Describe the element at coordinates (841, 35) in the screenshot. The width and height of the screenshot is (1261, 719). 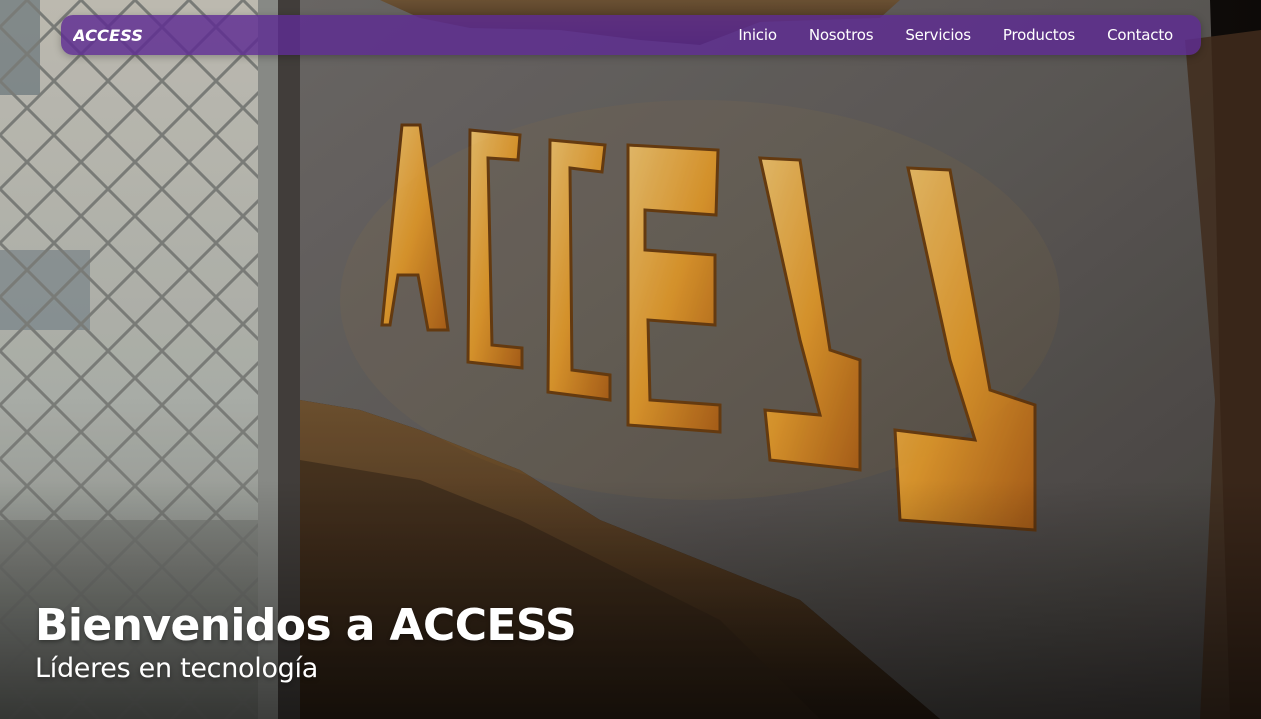
I see `nav-link-nosotros: Nosotros` at that location.